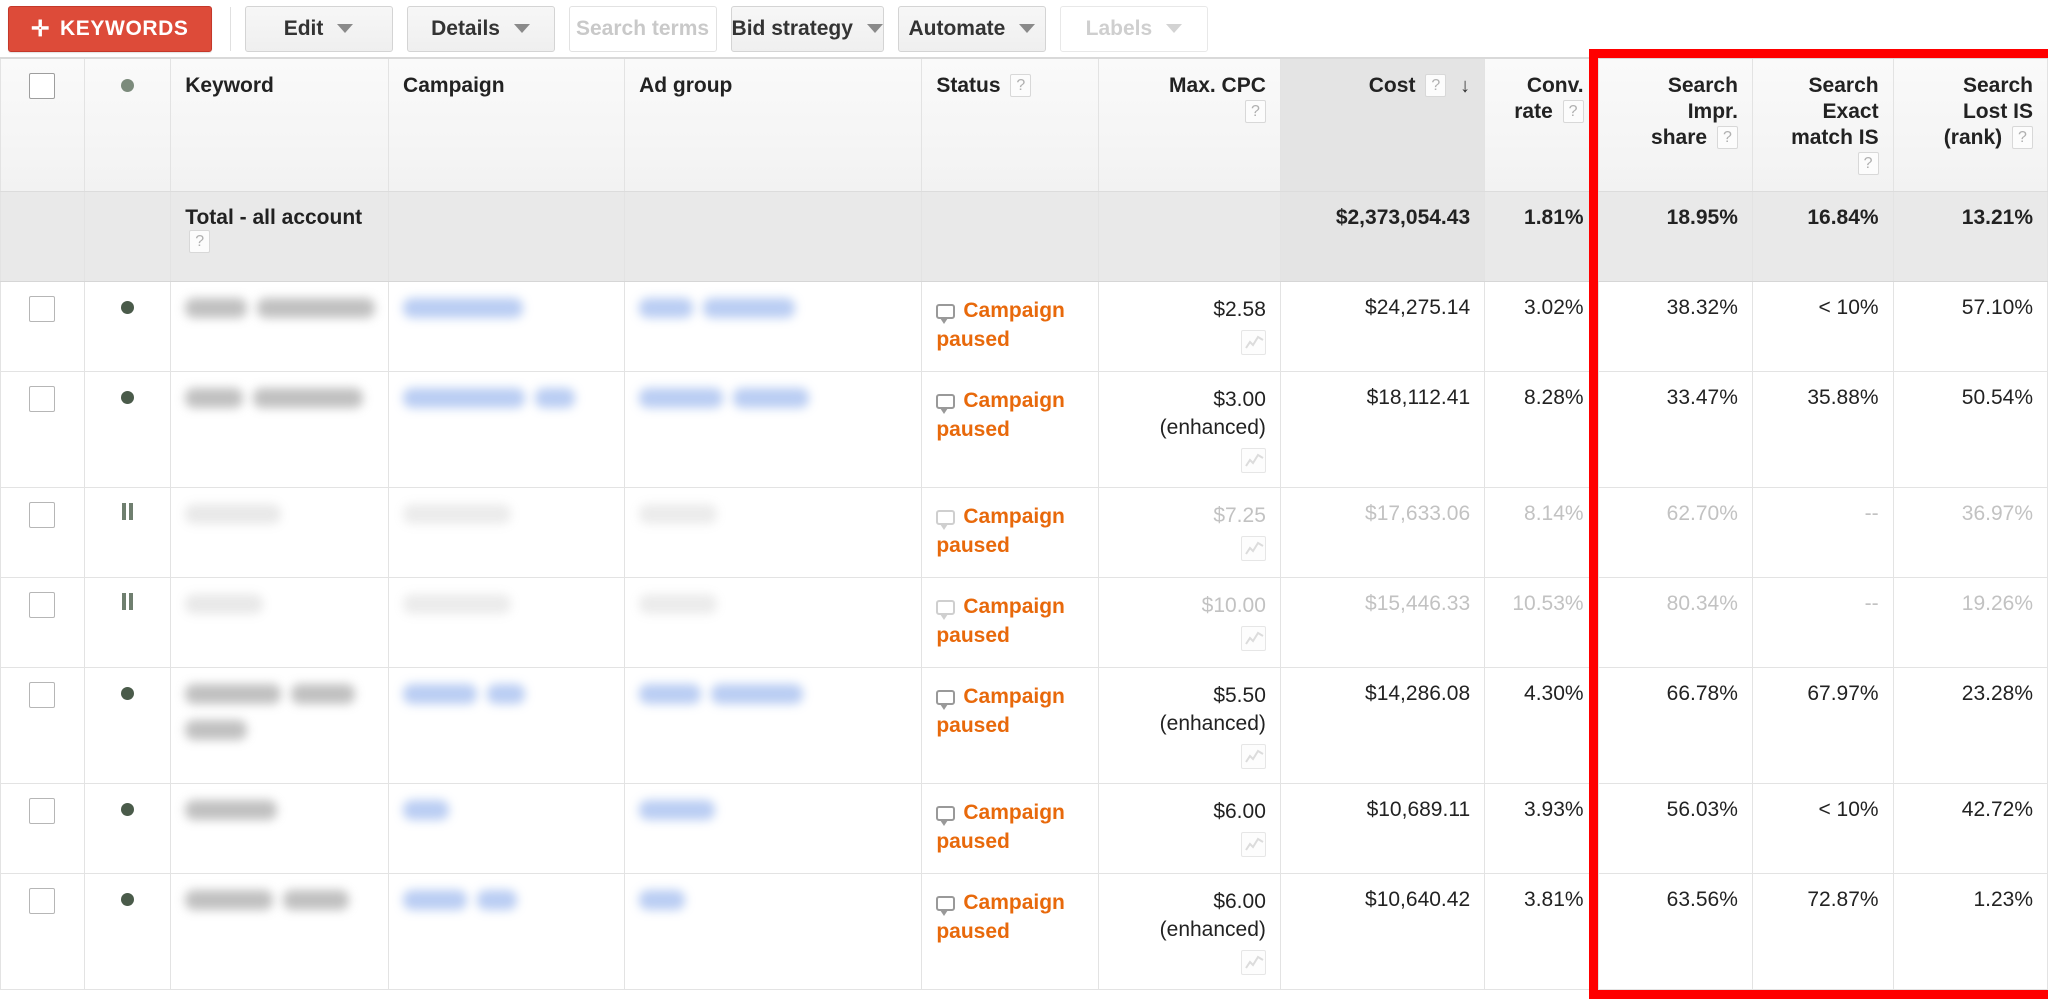 This screenshot has width=2048, height=1004. What do you see at coordinates (1189, 532) in the screenshot?
I see `max-cpc-cell: $7.25` at bounding box center [1189, 532].